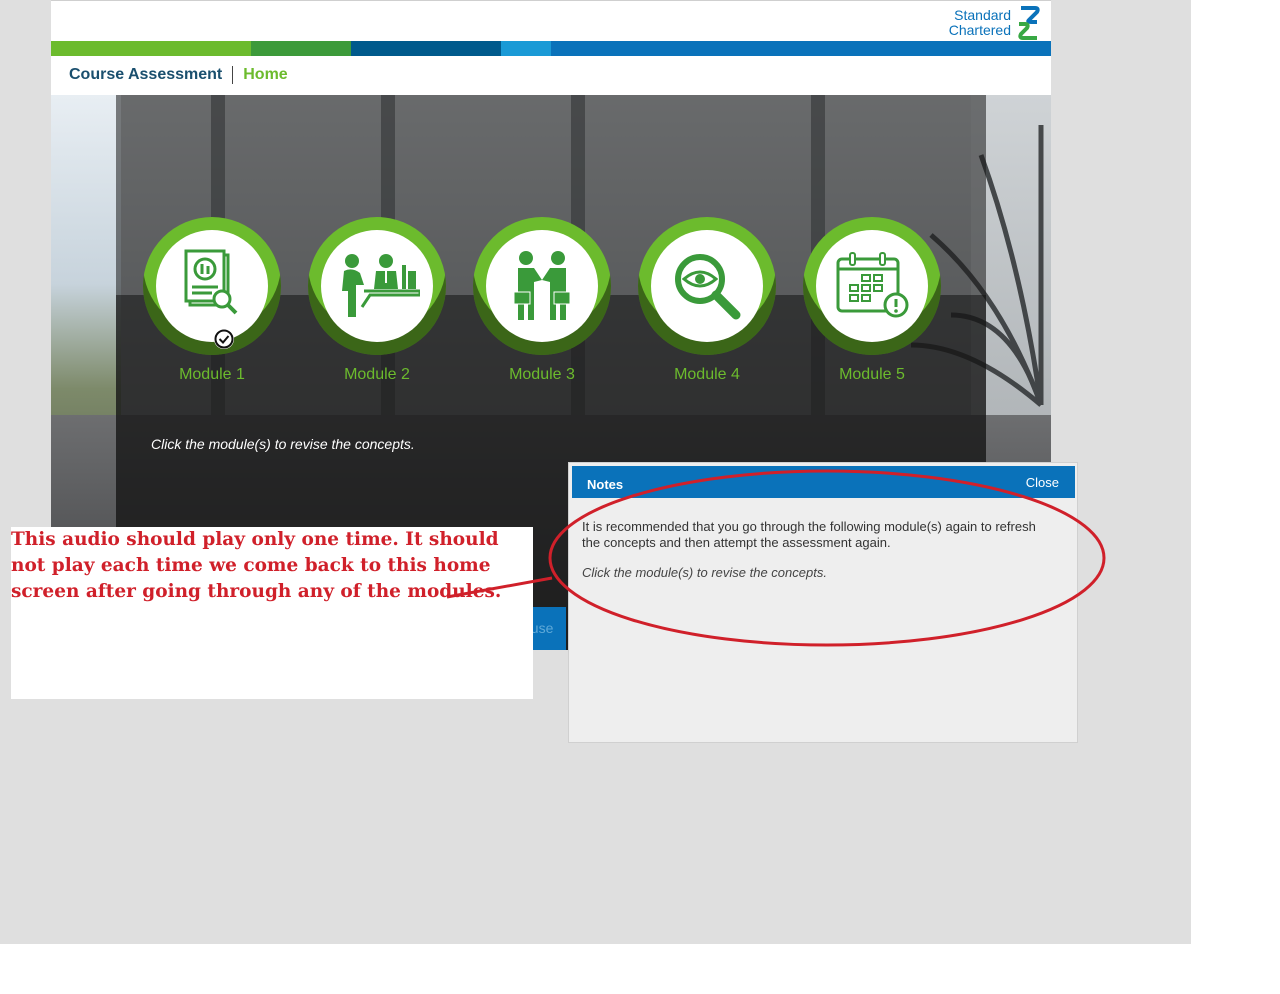 The image size is (1280, 994). What do you see at coordinates (233, 75) in the screenshot?
I see `breadcrumb-separator` at bounding box center [233, 75].